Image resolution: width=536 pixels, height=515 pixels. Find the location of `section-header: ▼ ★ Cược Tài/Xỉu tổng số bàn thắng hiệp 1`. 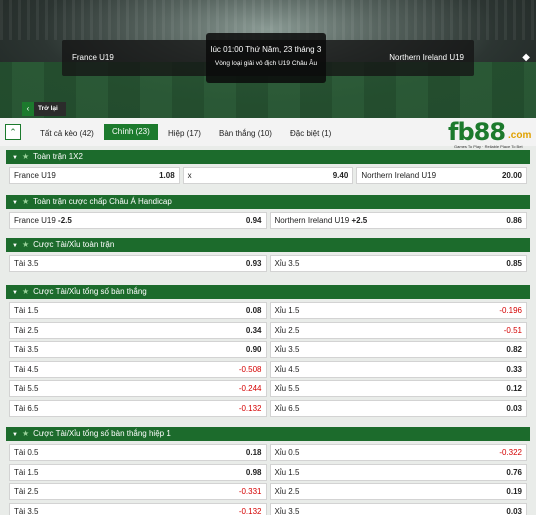

section-header: ▼ ★ Cược Tài/Xỉu tổng số bàn thắng hiệp 1 is located at coordinates (268, 434).